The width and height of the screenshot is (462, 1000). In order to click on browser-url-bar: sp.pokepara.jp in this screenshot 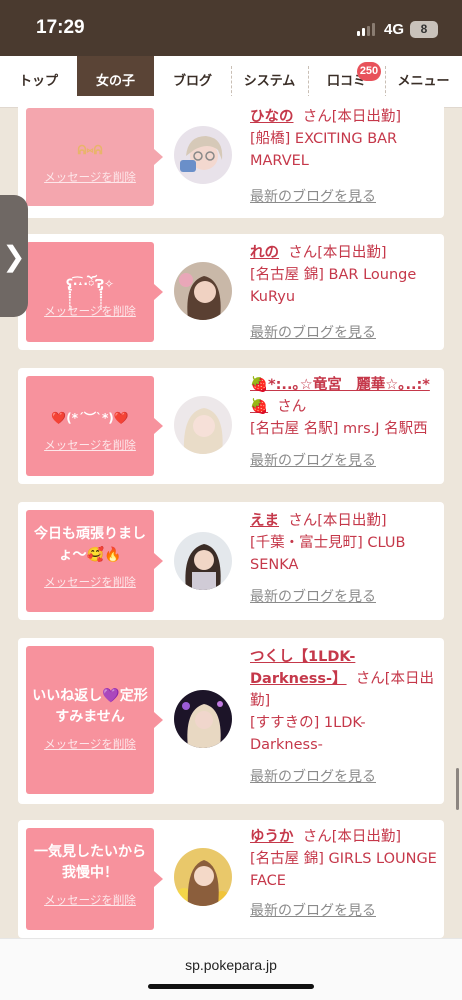, I will do `click(231, 969)`.